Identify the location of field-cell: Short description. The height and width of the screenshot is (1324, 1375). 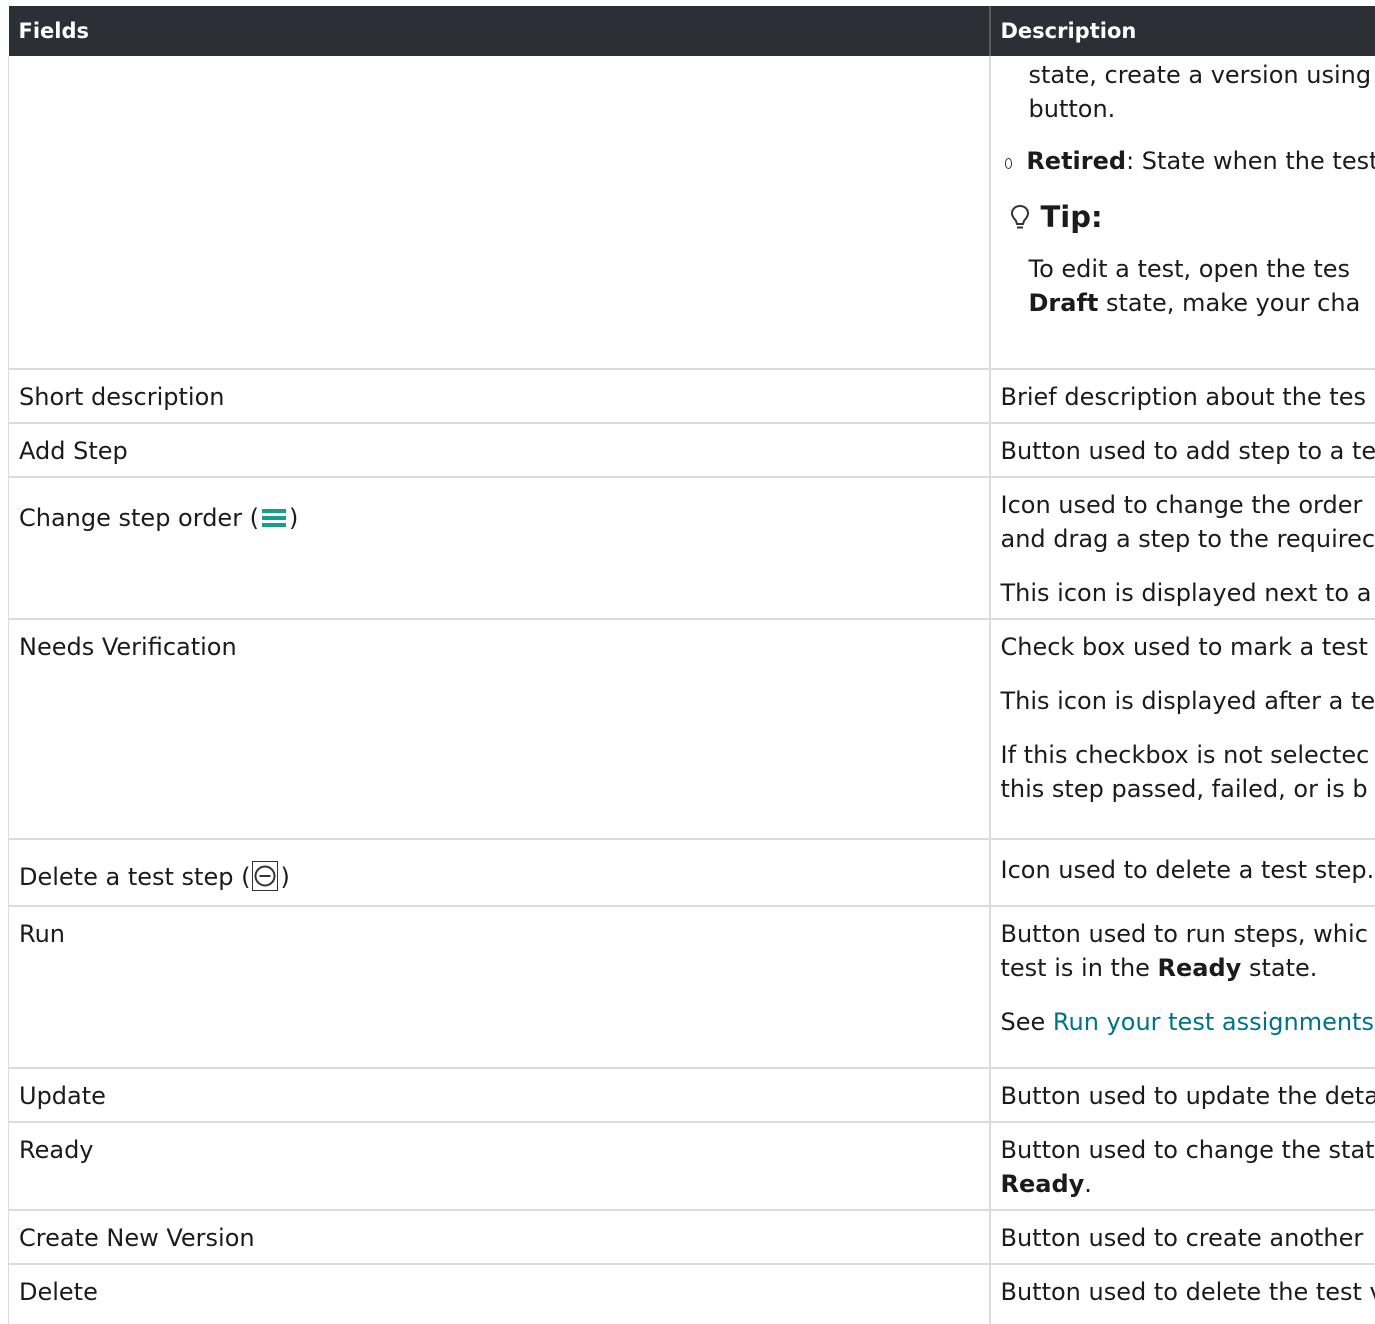
(499, 396).